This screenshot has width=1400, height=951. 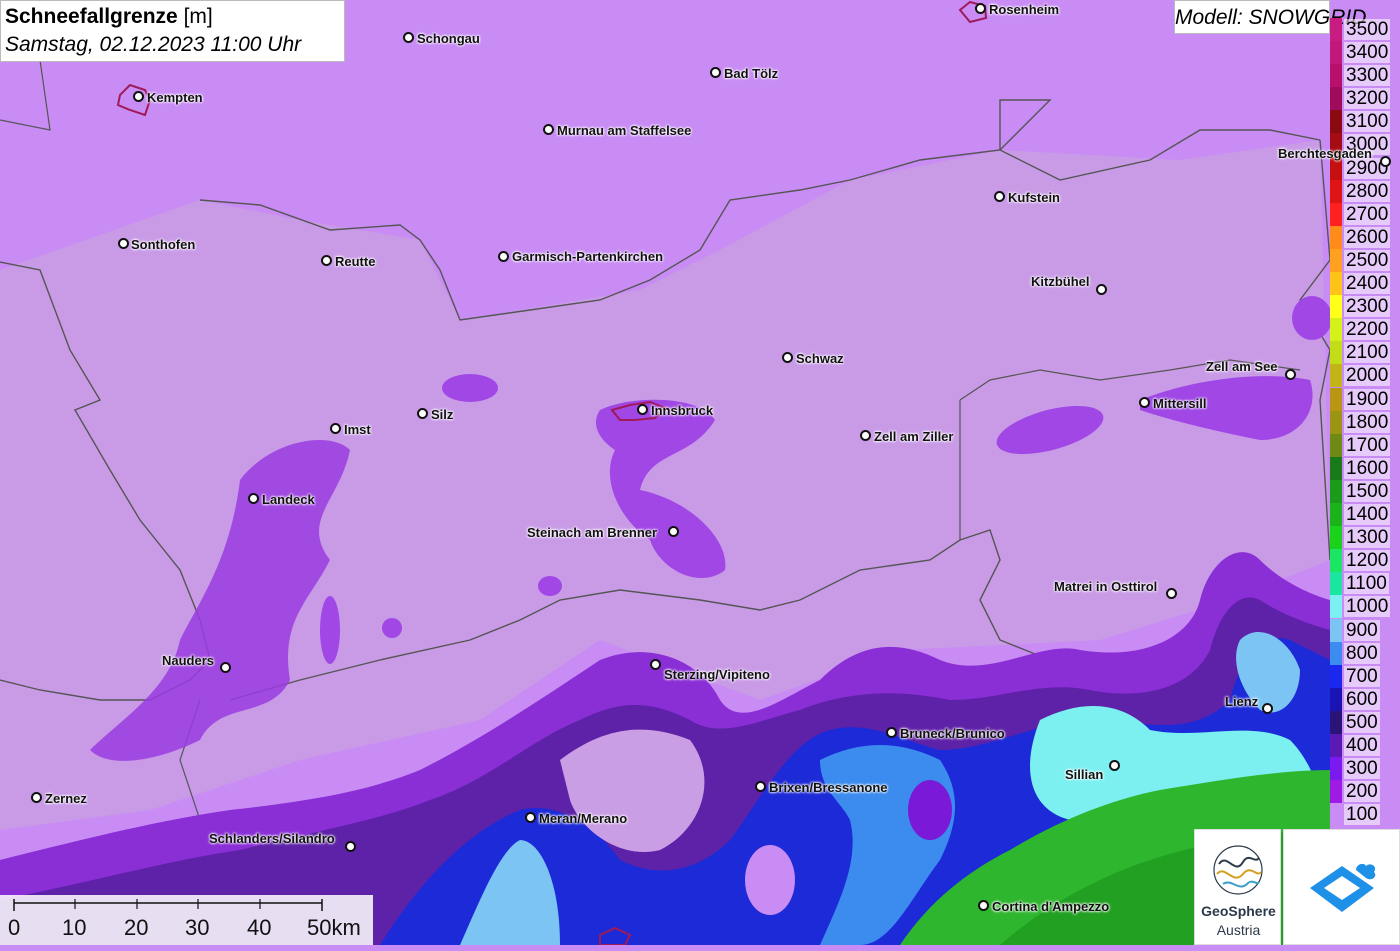 What do you see at coordinates (1365, 722) in the screenshot?
I see `legend-item: 500` at bounding box center [1365, 722].